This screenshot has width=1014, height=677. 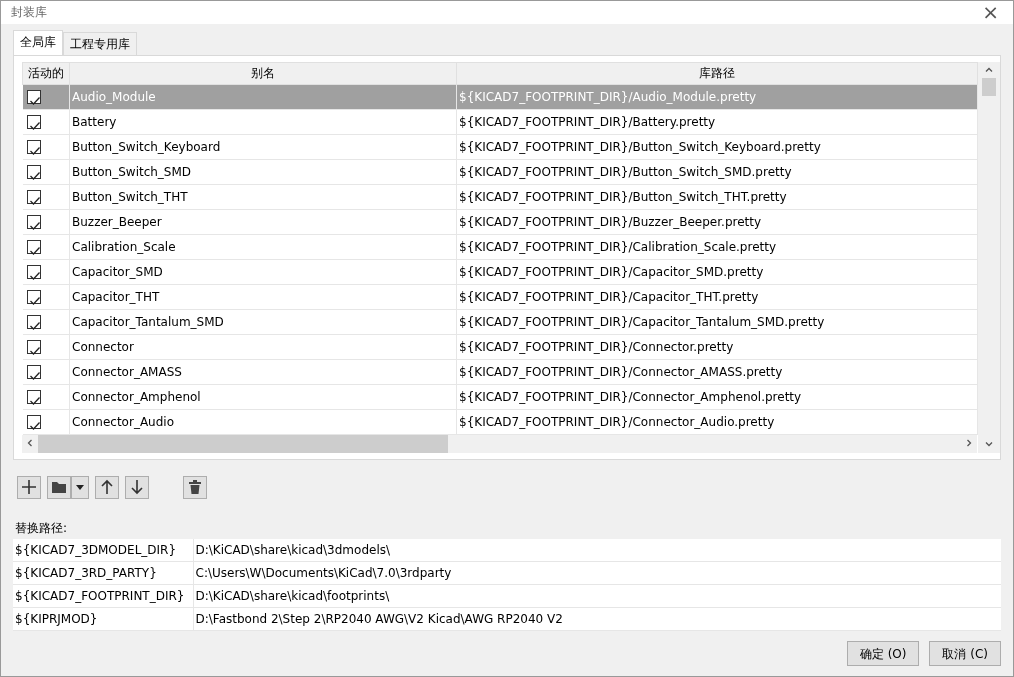 I want to click on dialog-button: 取消 (C), so click(x=965, y=653).